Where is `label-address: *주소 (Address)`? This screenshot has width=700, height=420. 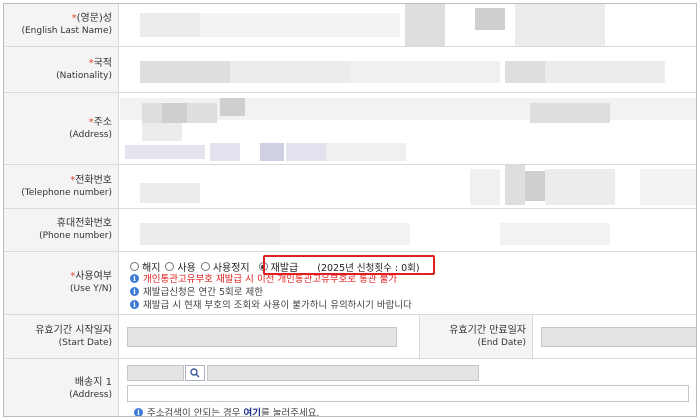 label-address: *주소 (Address) is located at coordinates (61, 128).